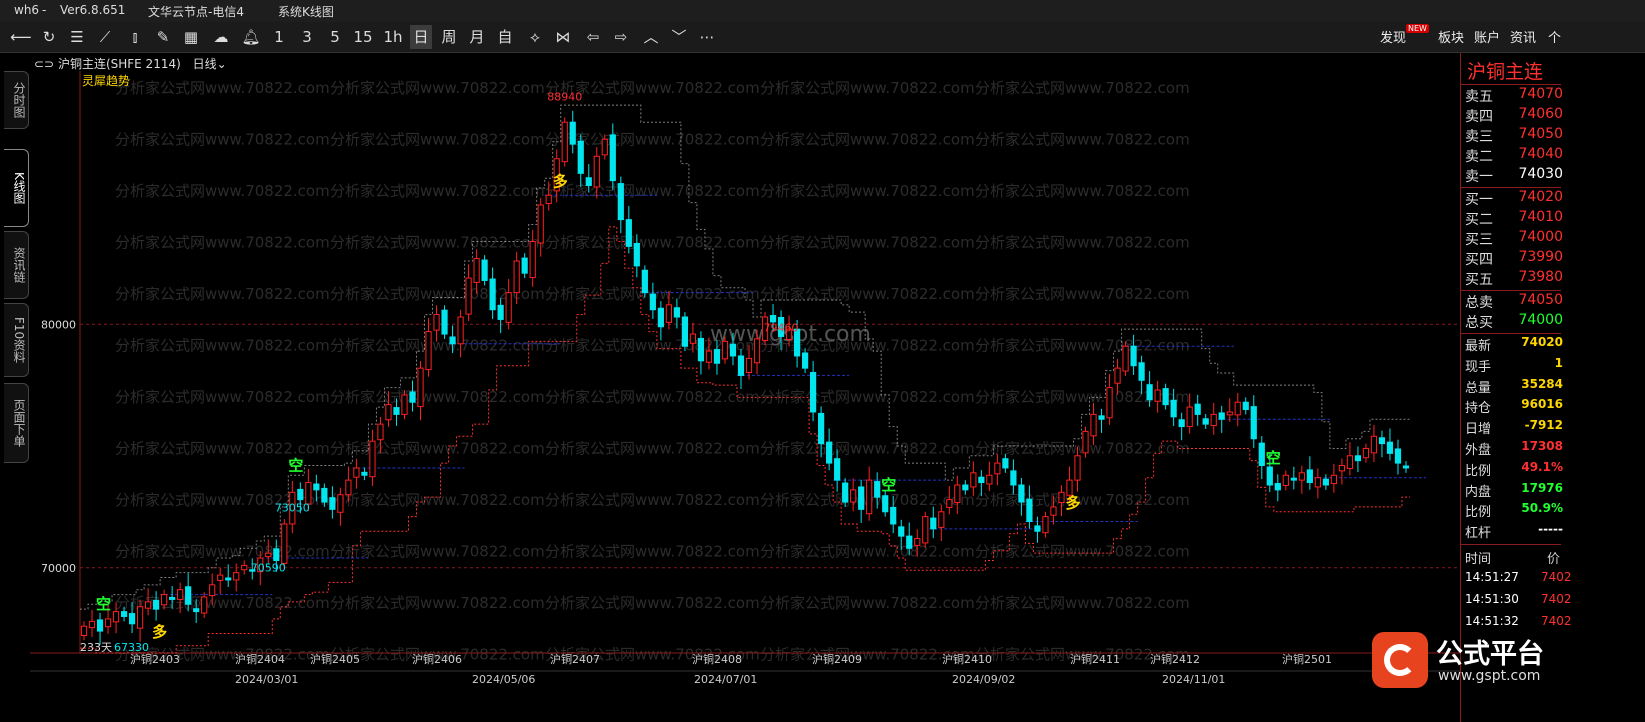  Describe the element at coordinates (563, 37) in the screenshot. I see `zoom-in-icon: ⋈` at that location.